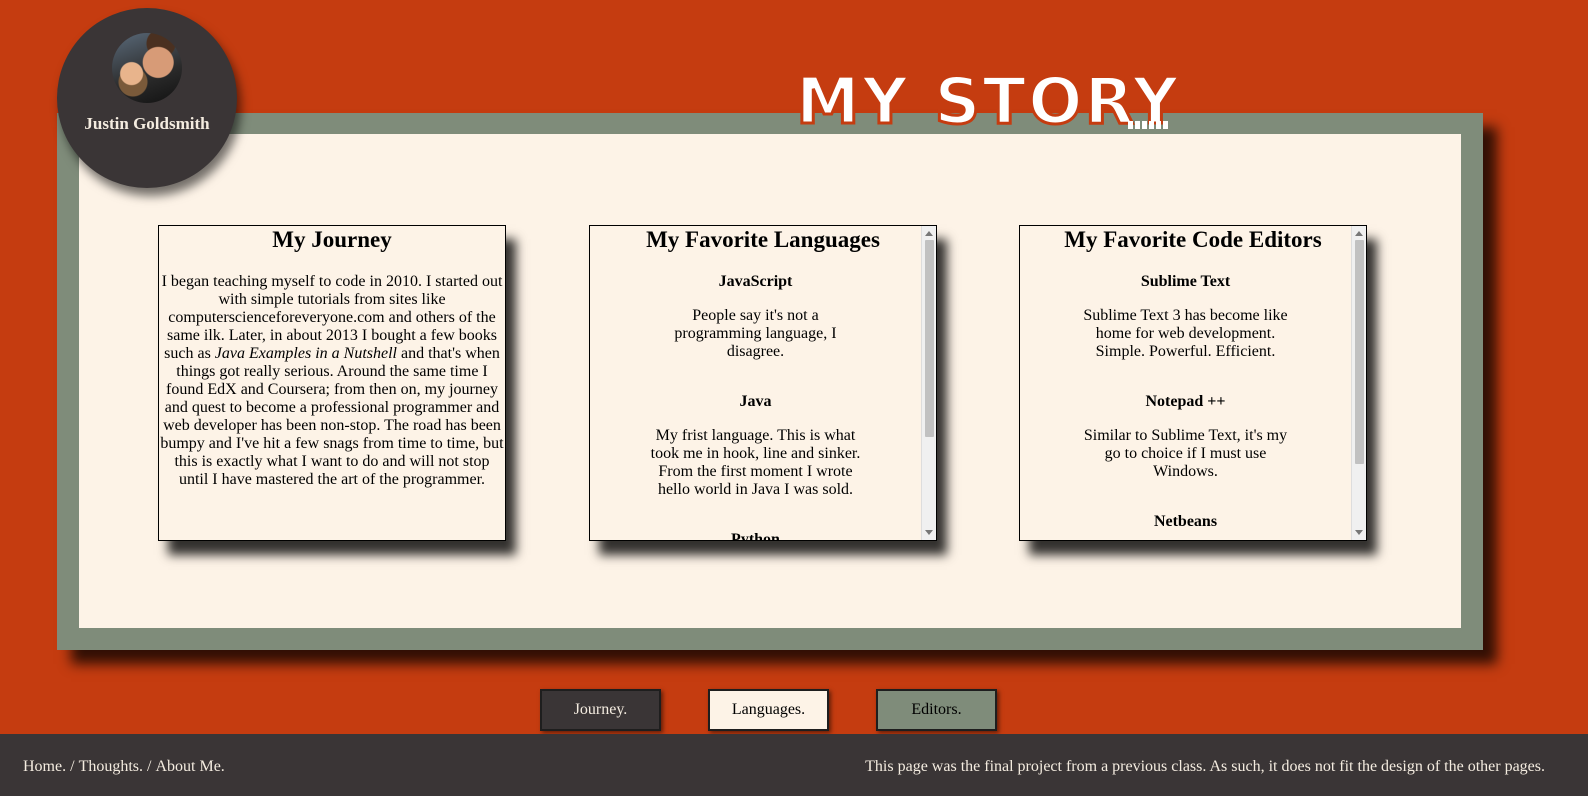 The width and height of the screenshot is (1588, 796). I want to click on languages-scrollbar, so click(928, 383).